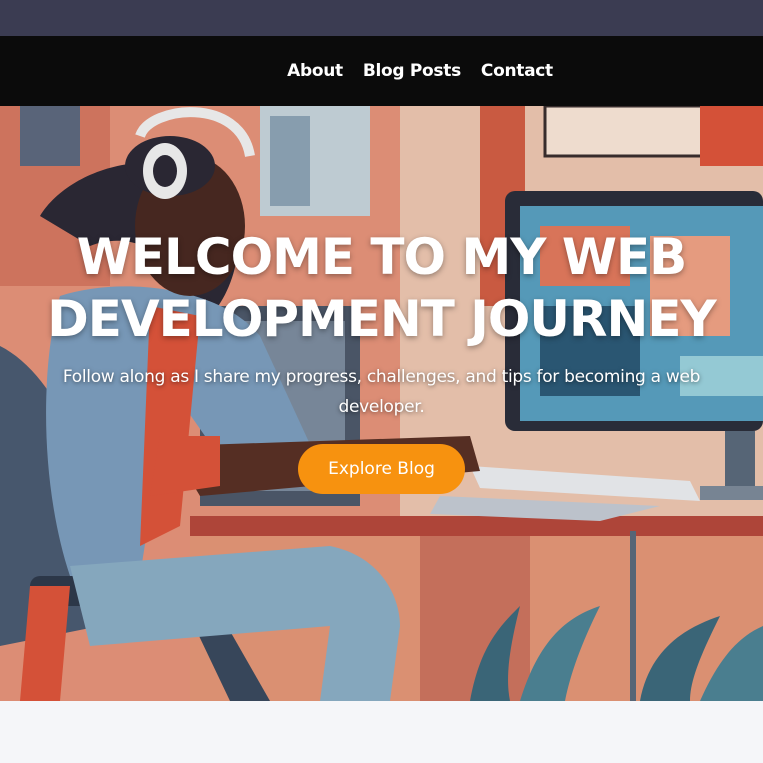  What do you see at coordinates (381, 18) in the screenshot?
I see `top-bar` at bounding box center [381, 18].